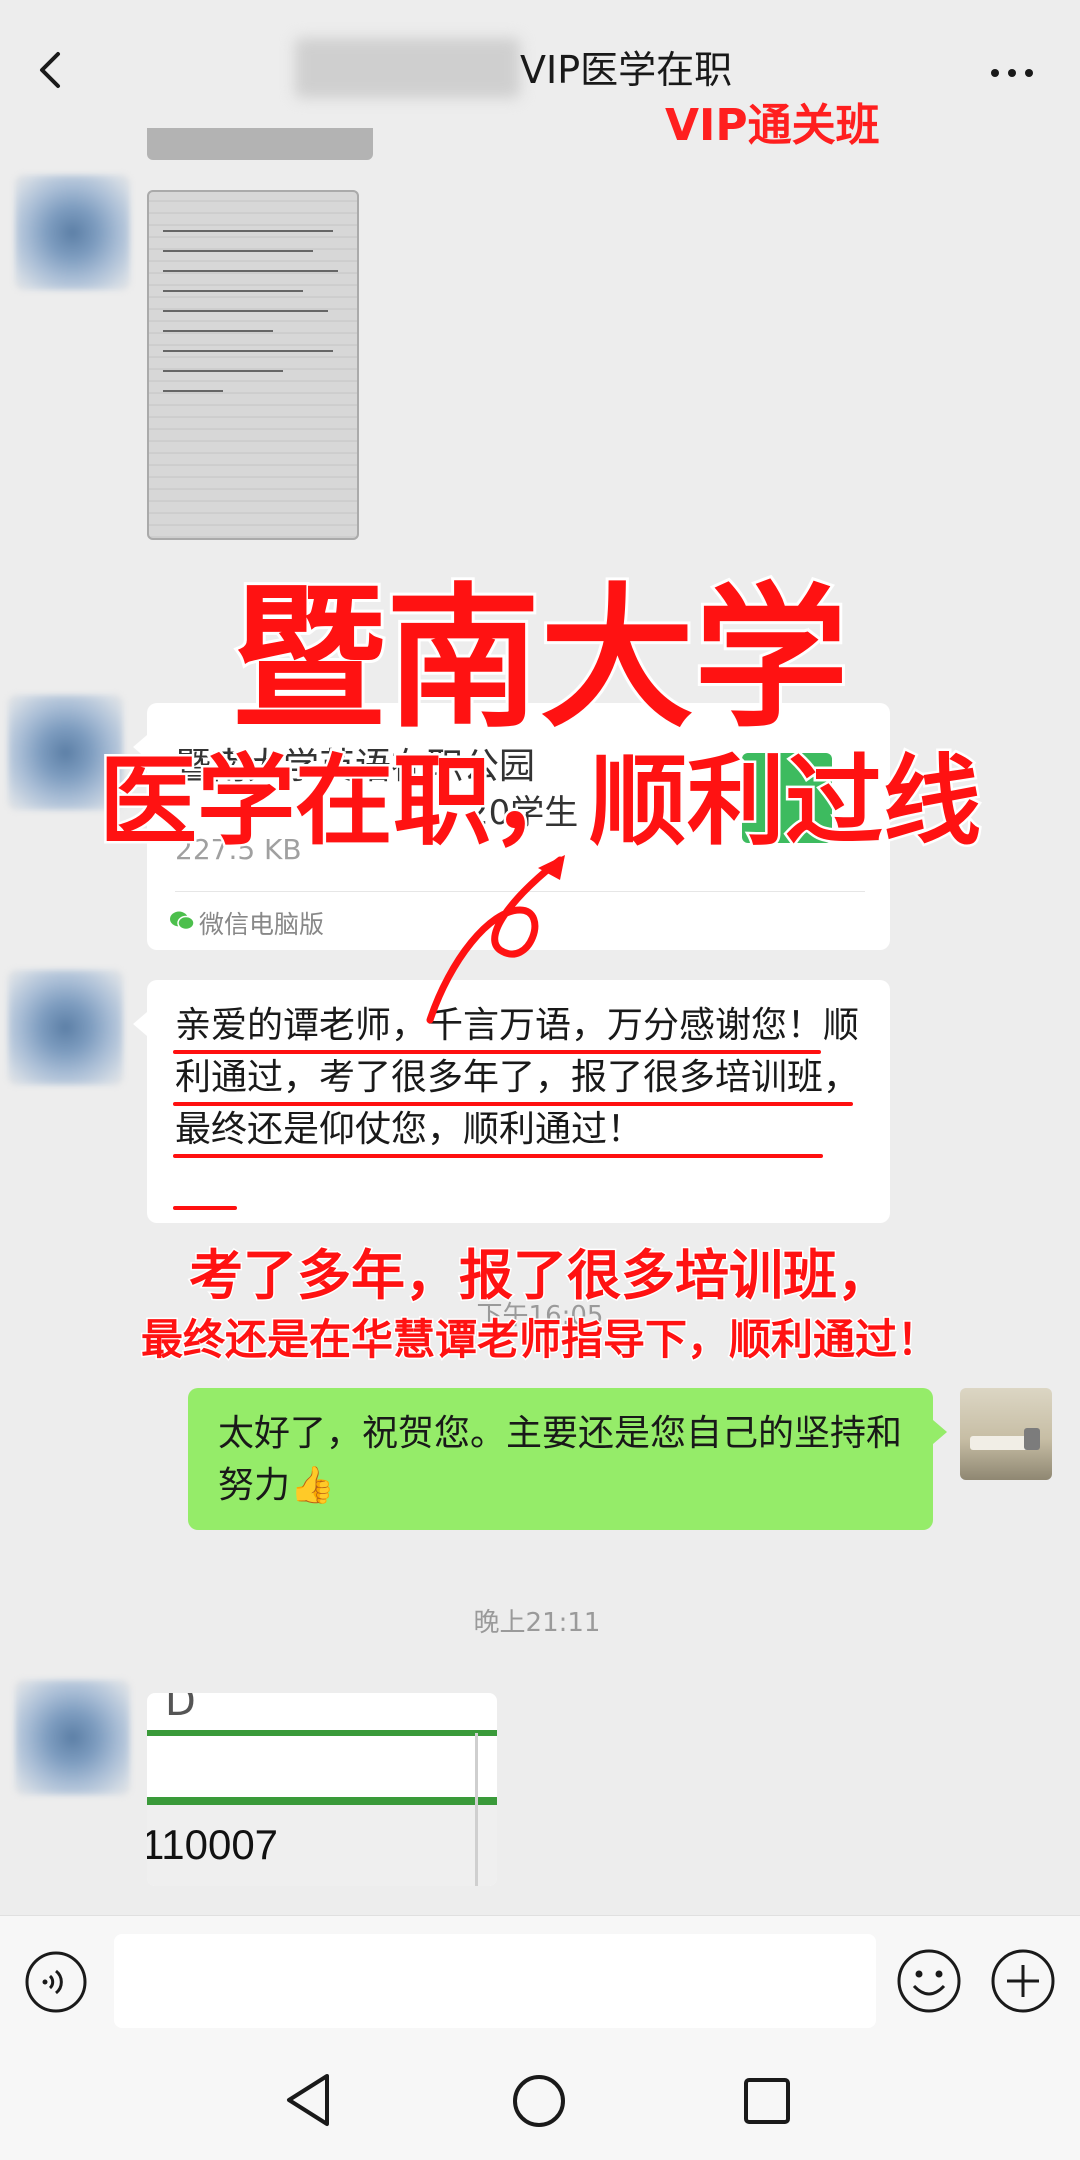 The height and width of the screenshot is (2160, 1080). I want to click on image-message-partial, so click(260, 144).